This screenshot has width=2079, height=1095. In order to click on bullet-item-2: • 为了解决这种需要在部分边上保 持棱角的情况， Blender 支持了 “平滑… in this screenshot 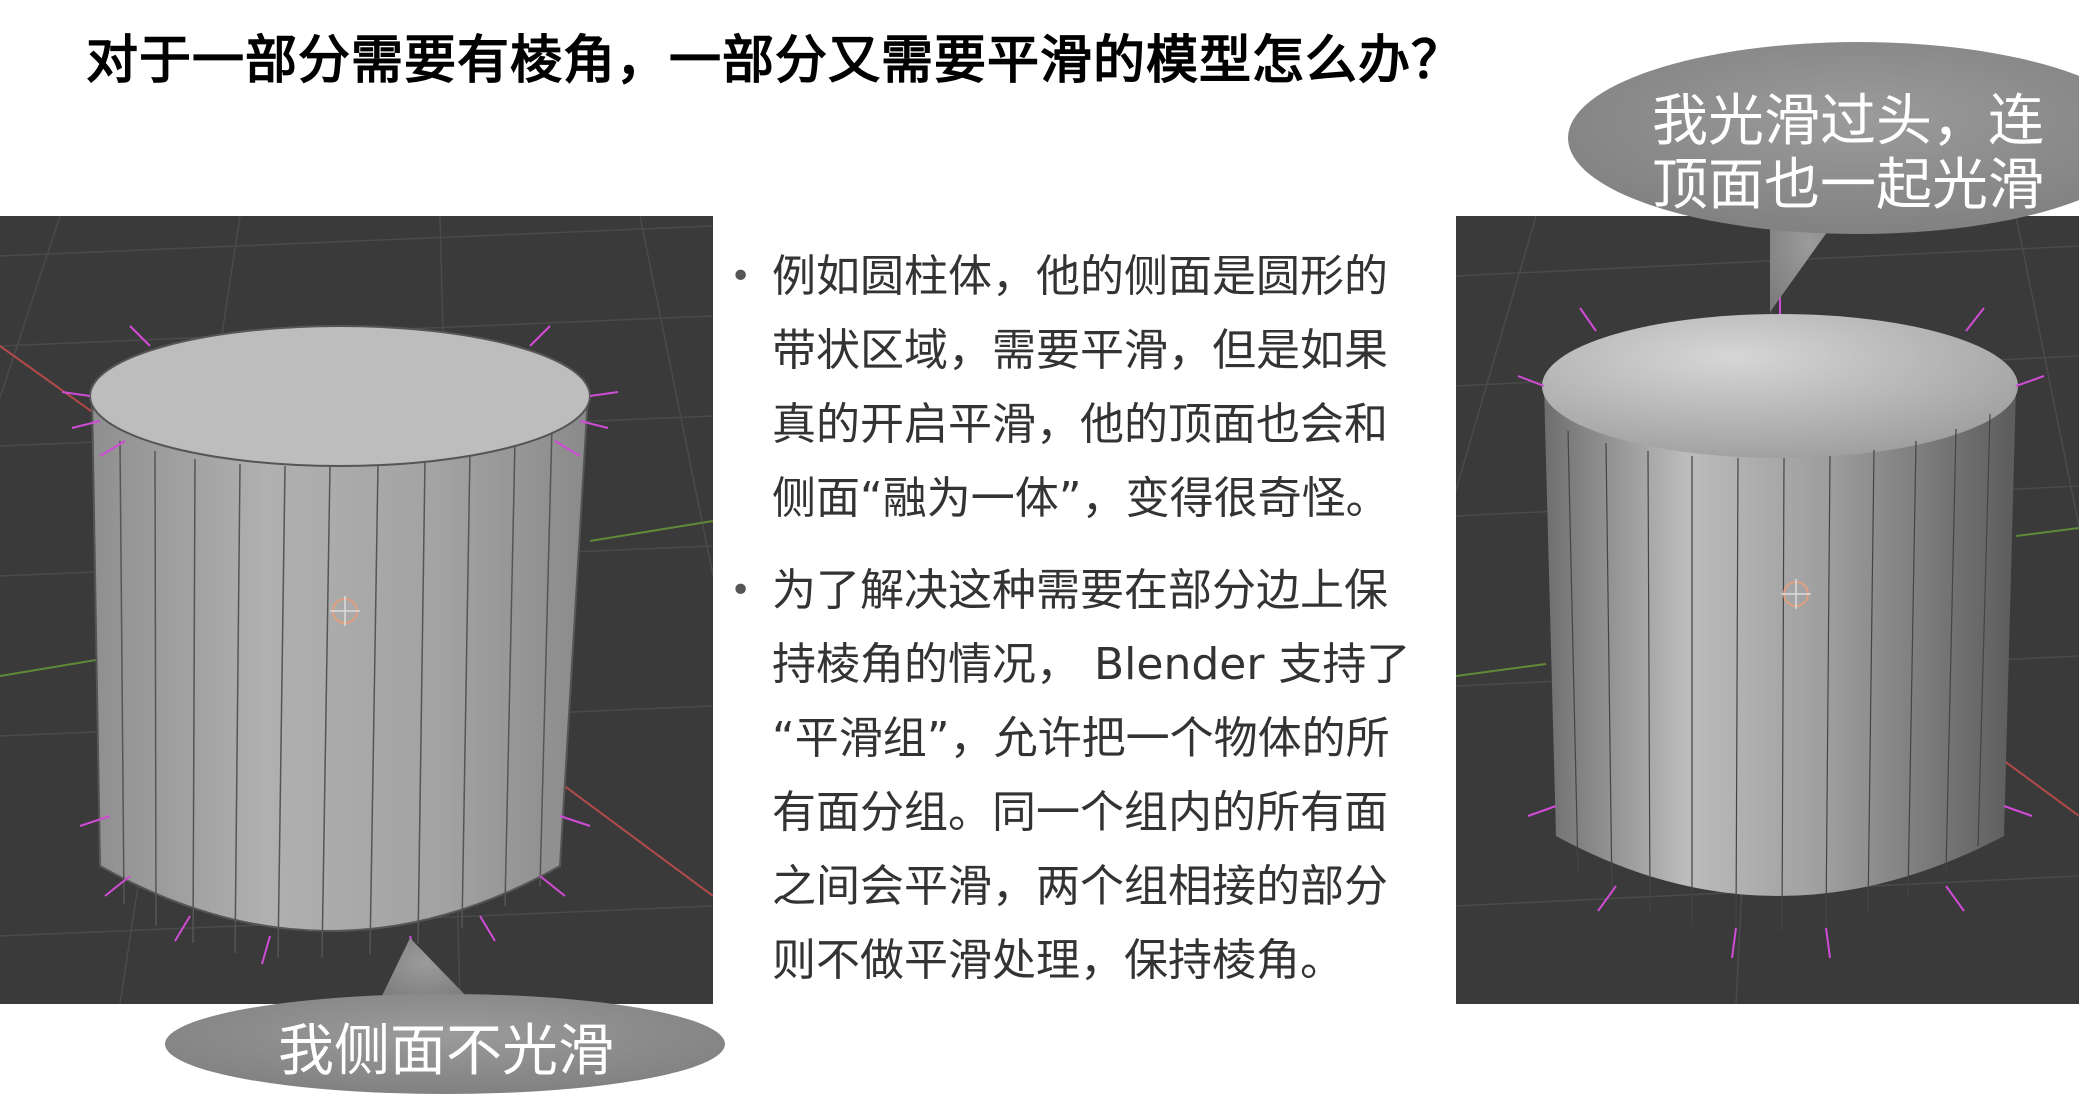, I will do `click(1088, 776)`.